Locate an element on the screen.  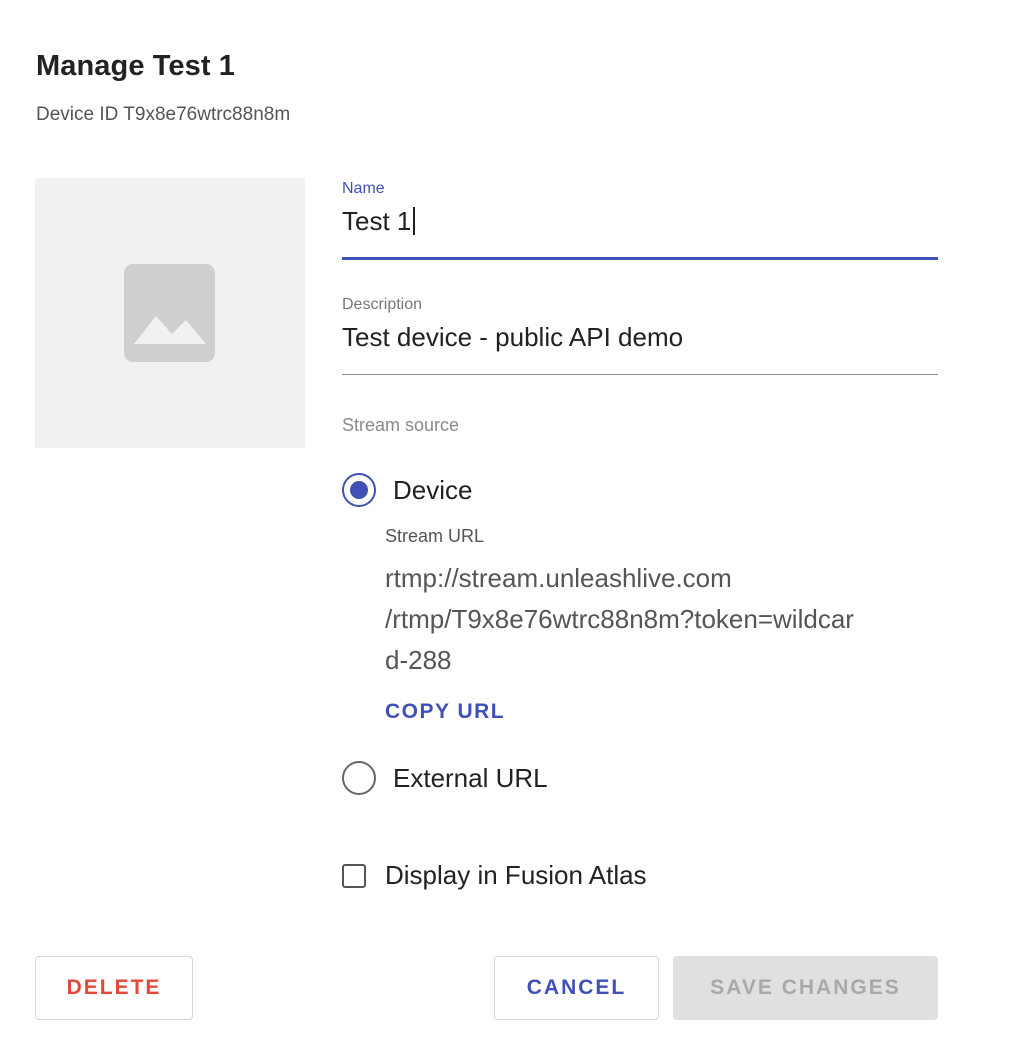
name-label: Name is located at coordinates (363, 188).